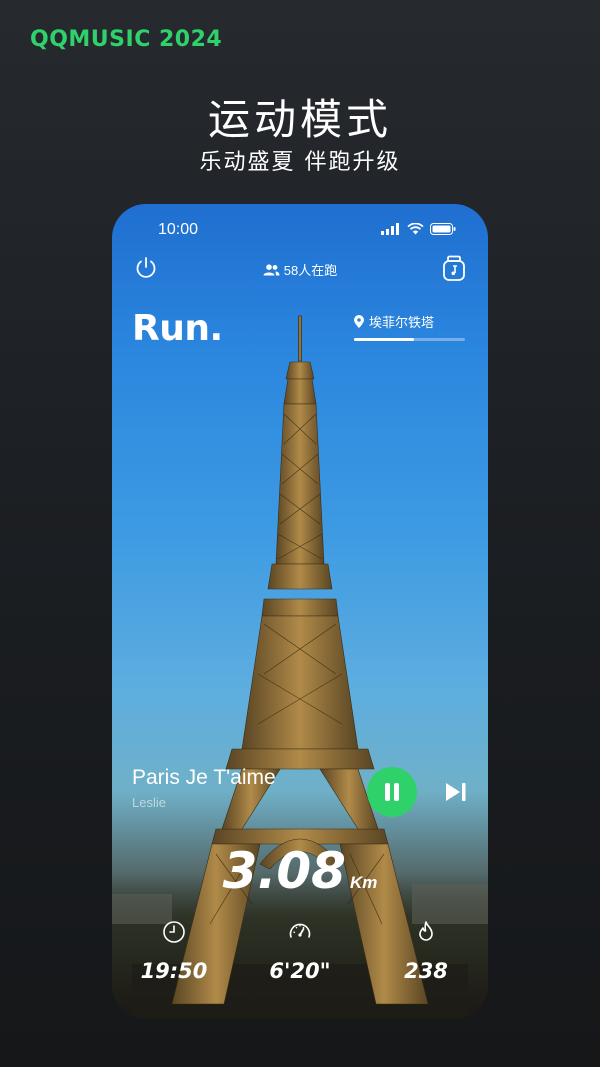  I want to click on stat-duration: 19:50, so click(174, 951).